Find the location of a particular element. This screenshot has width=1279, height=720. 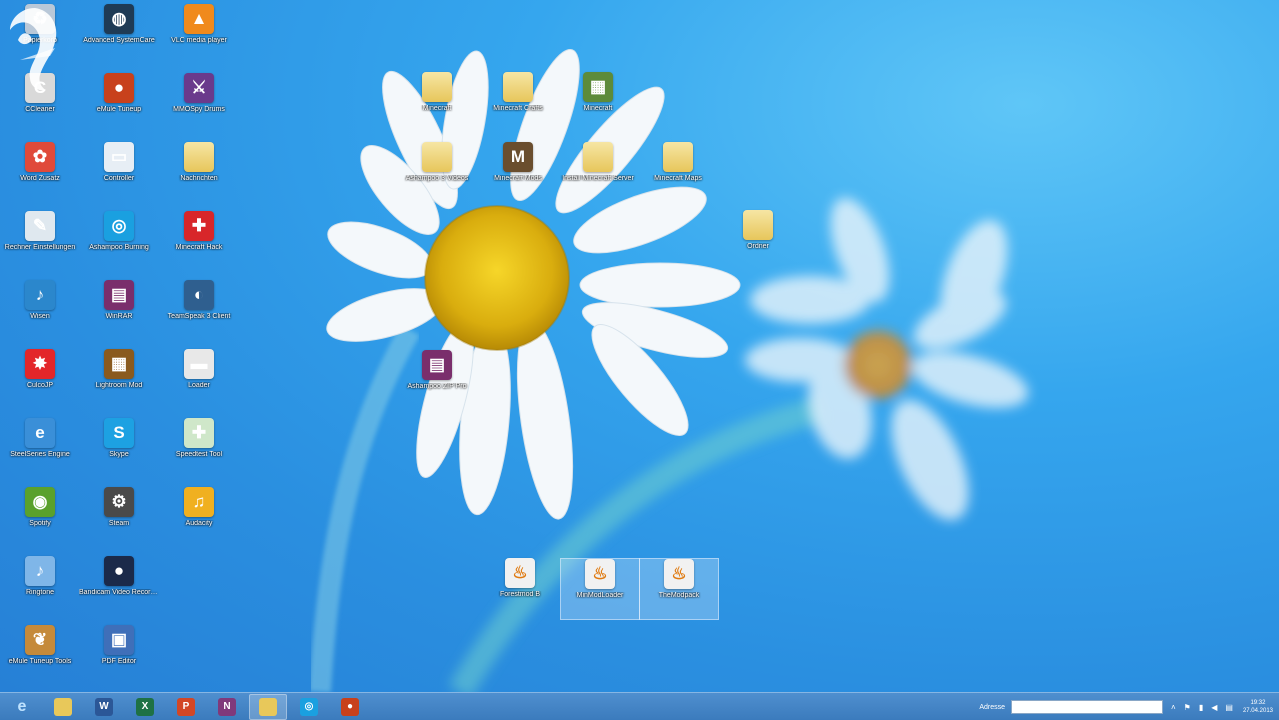

desktop-icon: ● eMule Tuneup is located at coordinates (119, 104).